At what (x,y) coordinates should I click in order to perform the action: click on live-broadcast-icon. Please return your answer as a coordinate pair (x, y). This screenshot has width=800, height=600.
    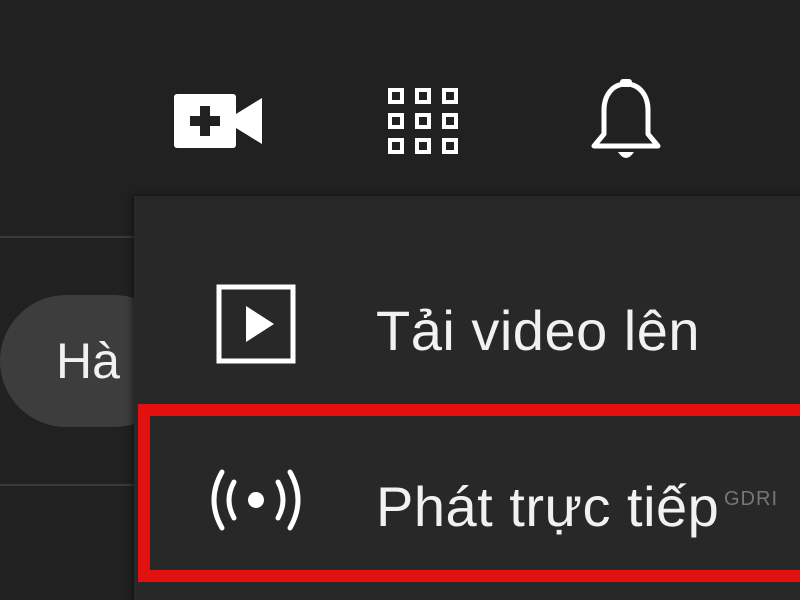
    Looking at the image, I should click on (256, 500).